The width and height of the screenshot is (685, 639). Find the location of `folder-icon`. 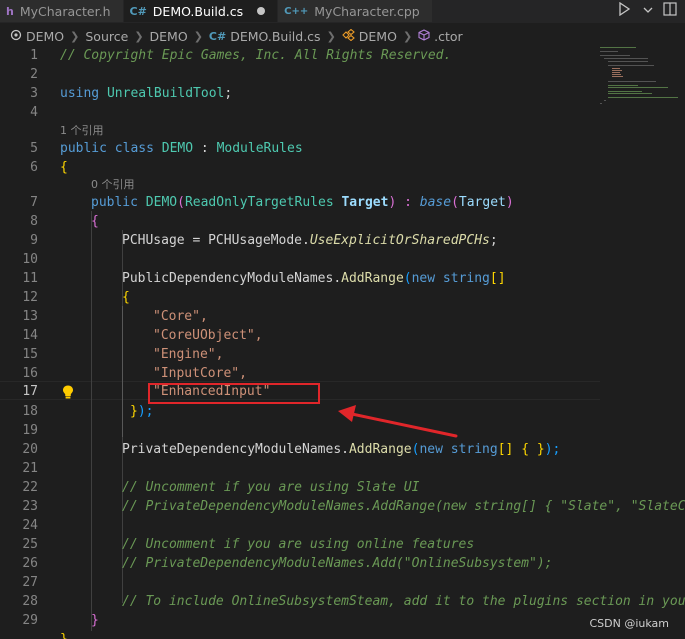

folder-icon is located at coordinates (16, 36).